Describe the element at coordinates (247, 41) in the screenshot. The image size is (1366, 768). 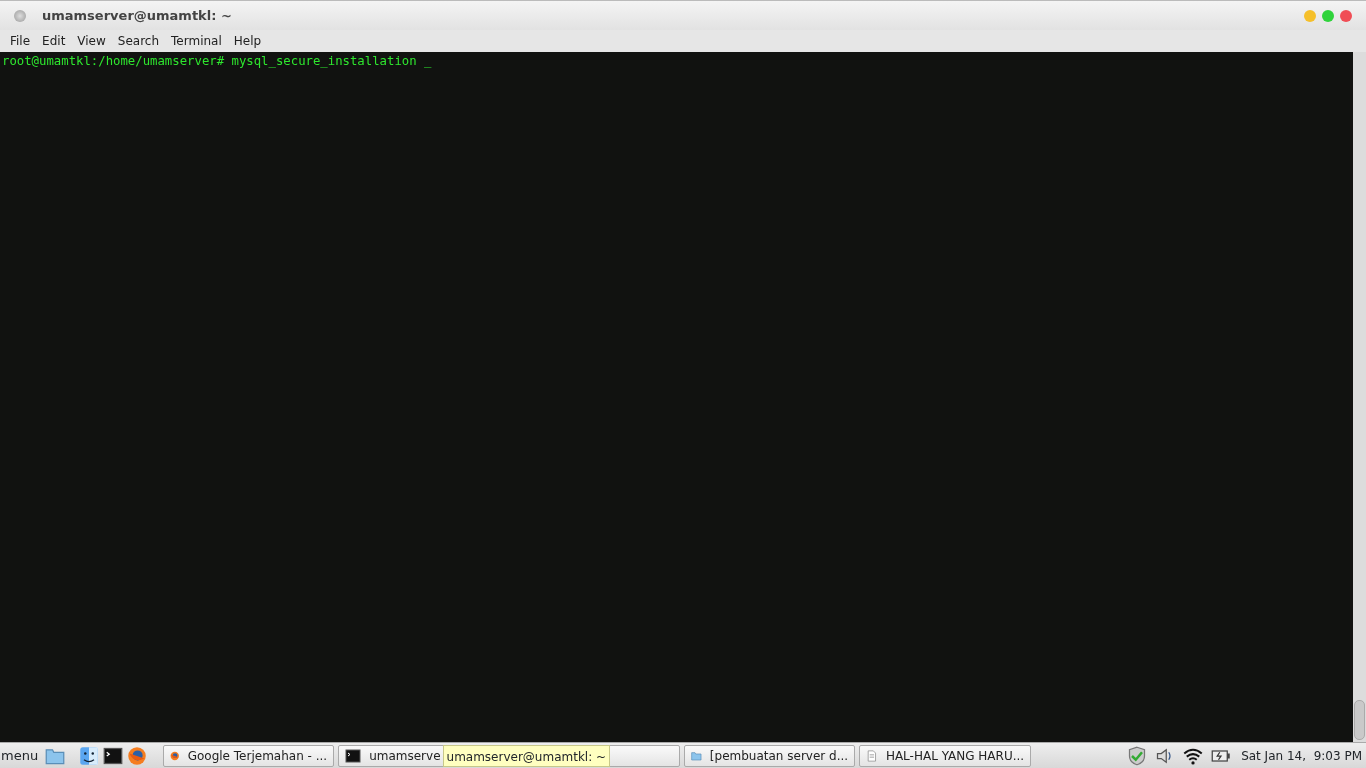
I see `menu-item: Help` at that location.